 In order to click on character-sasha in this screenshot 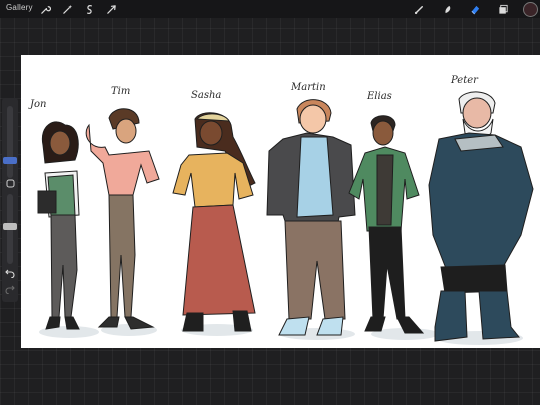, I will do `click(214, 222)`.